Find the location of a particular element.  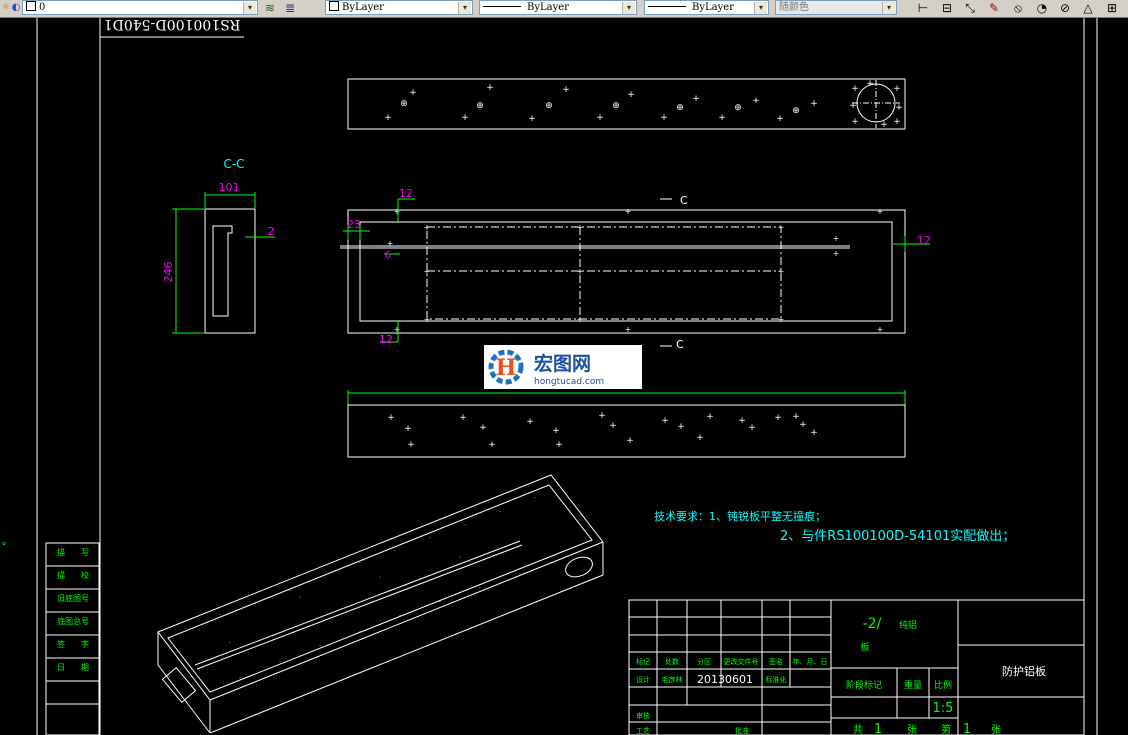

left-table-cell: 签 字 is located at coordinates (73, 644).